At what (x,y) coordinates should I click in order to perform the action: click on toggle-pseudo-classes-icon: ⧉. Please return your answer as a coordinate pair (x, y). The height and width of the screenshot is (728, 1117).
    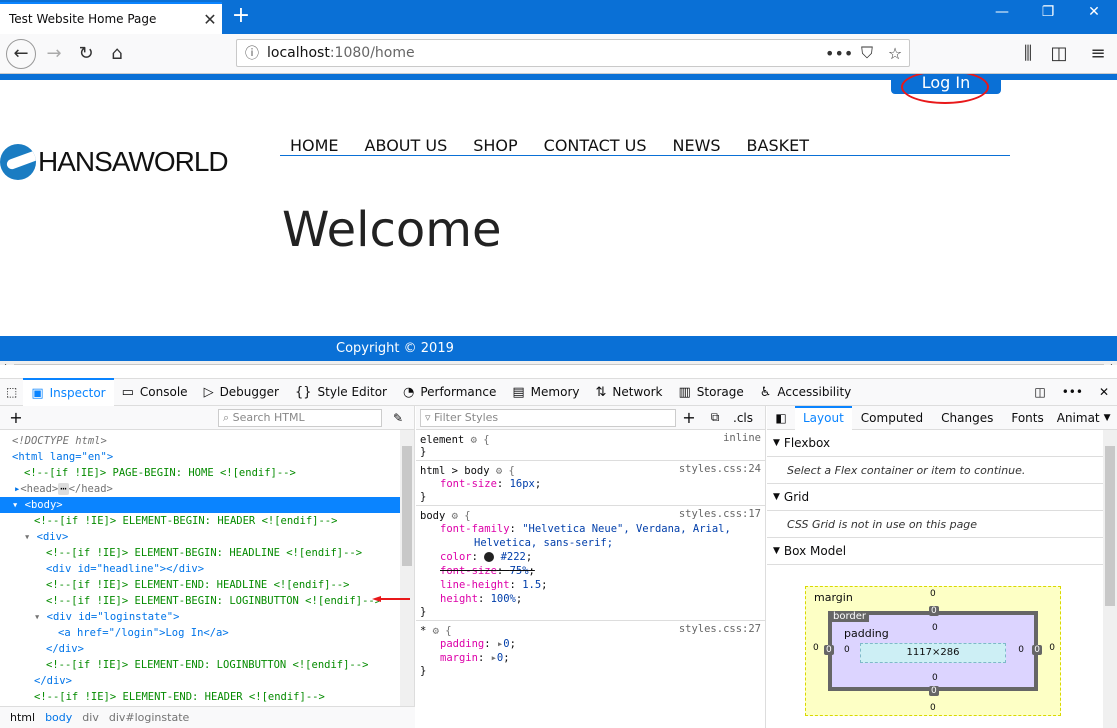
    Looking at the image, I should click on (715, 417).